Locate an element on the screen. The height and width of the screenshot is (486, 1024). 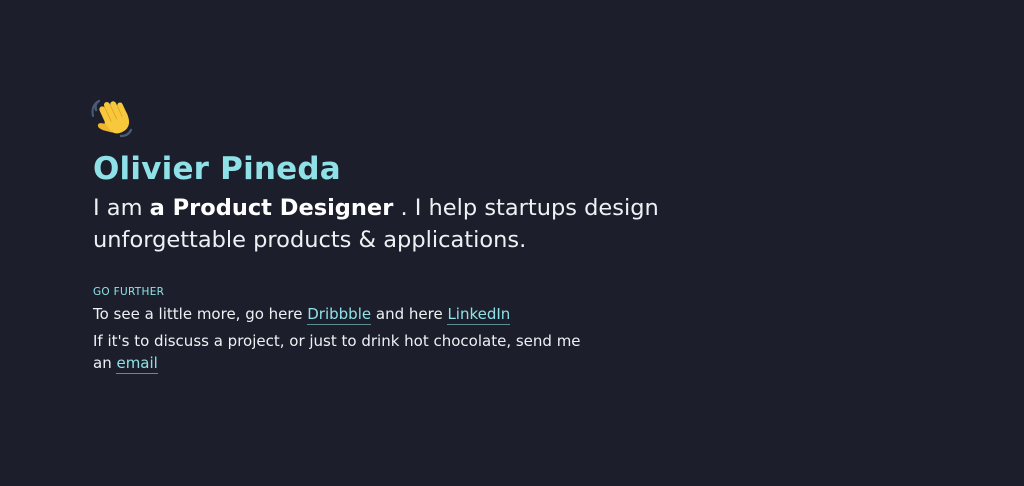
linkedin-link: LinkedIn is located at coordinates (479, 315).